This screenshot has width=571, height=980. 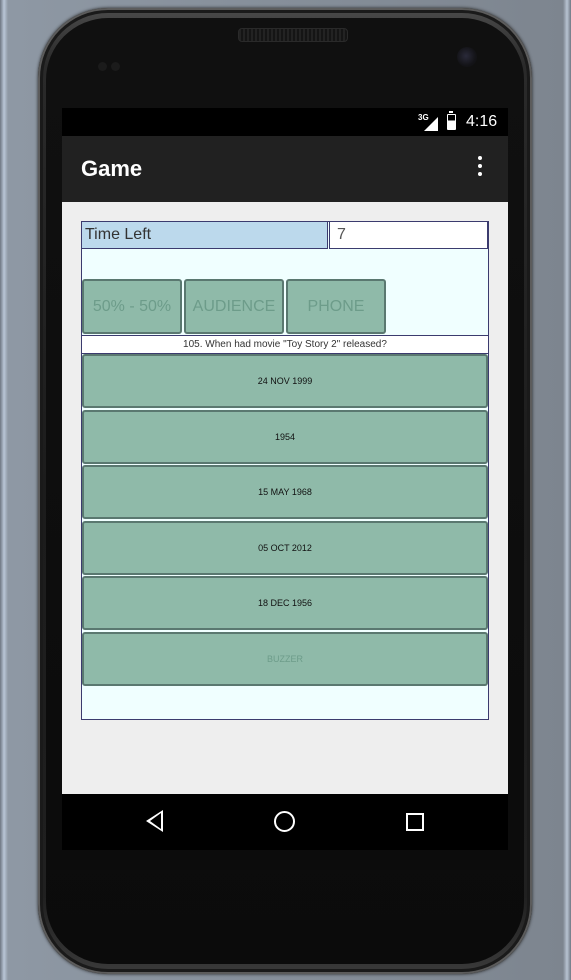 I want to click on answer-button-1: 24 NOV 1999, so click(x=285, y=381).